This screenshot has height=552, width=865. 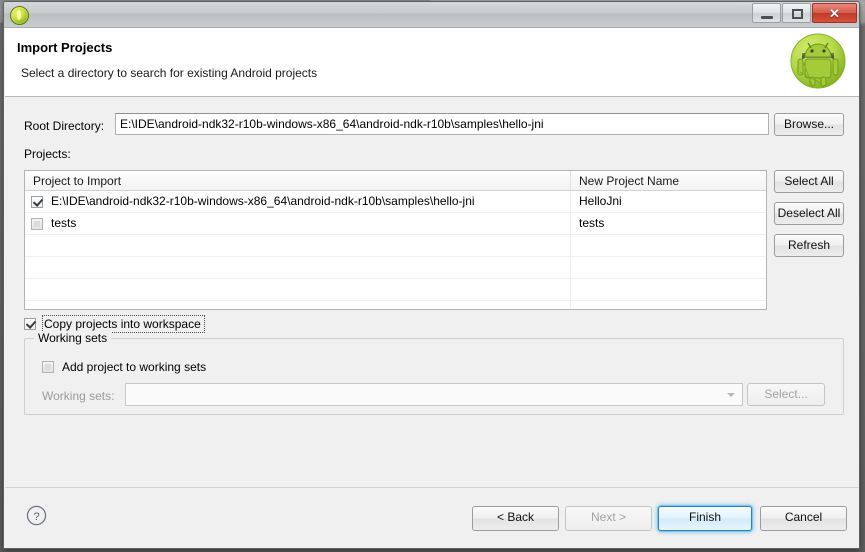 What do you see at coordinates (818, 61) in the screenshot?
I see `android-robot-icon` at bounding box center [818, 61].